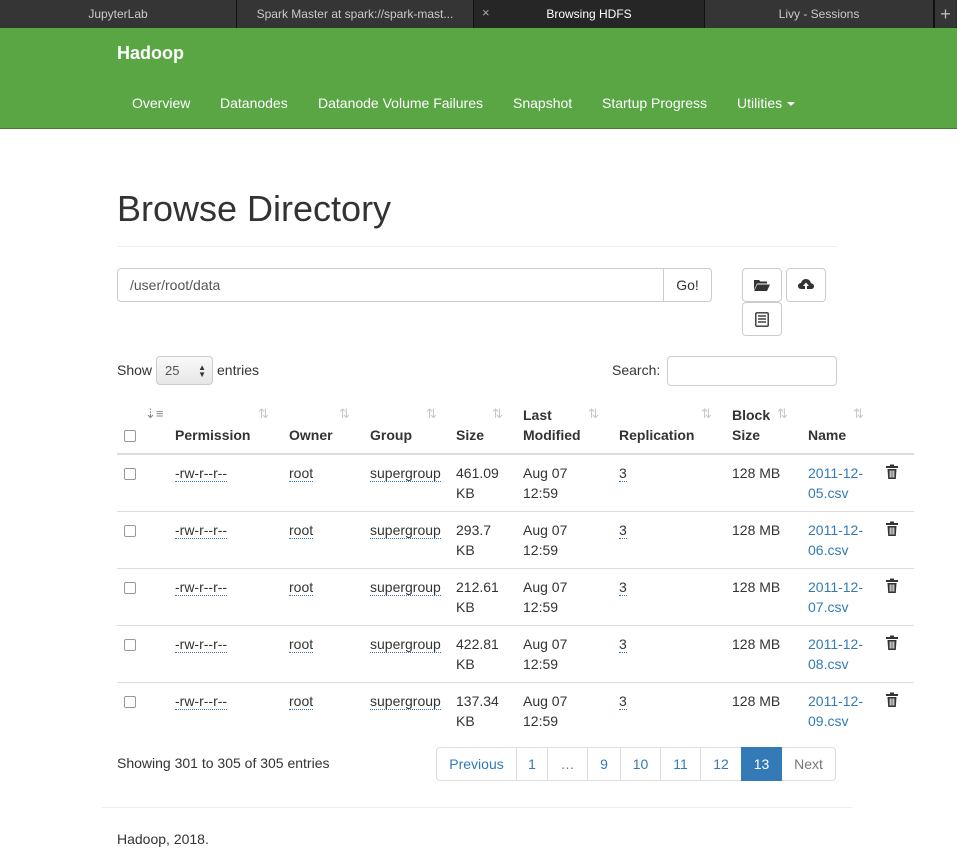 Image resolution: width=957 pixels, height=854 pixels. What do you see at coordinates (808, 764) in the screenshot?
I see `pagination-next-button: Next` at bounding box center [808, 764].